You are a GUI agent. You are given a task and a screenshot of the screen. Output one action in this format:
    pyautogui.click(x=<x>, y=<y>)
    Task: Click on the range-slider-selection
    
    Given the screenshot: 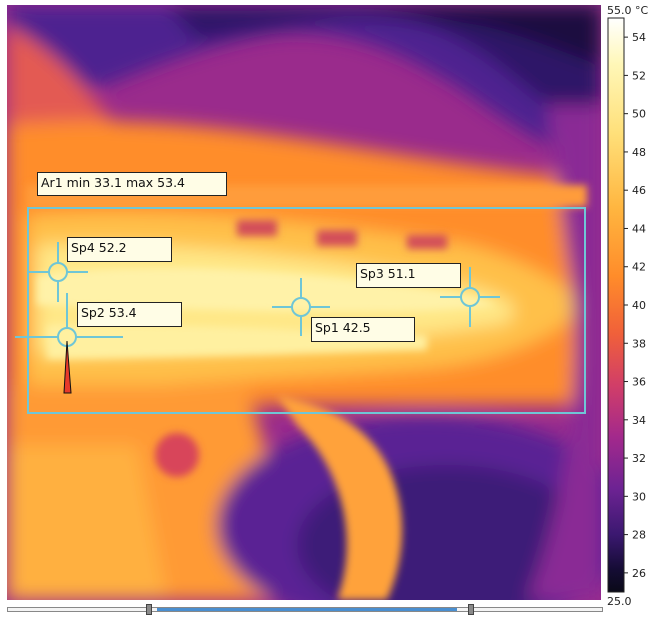 What is the action you would take?
    pyautogui.click(x=307, y=609)
    